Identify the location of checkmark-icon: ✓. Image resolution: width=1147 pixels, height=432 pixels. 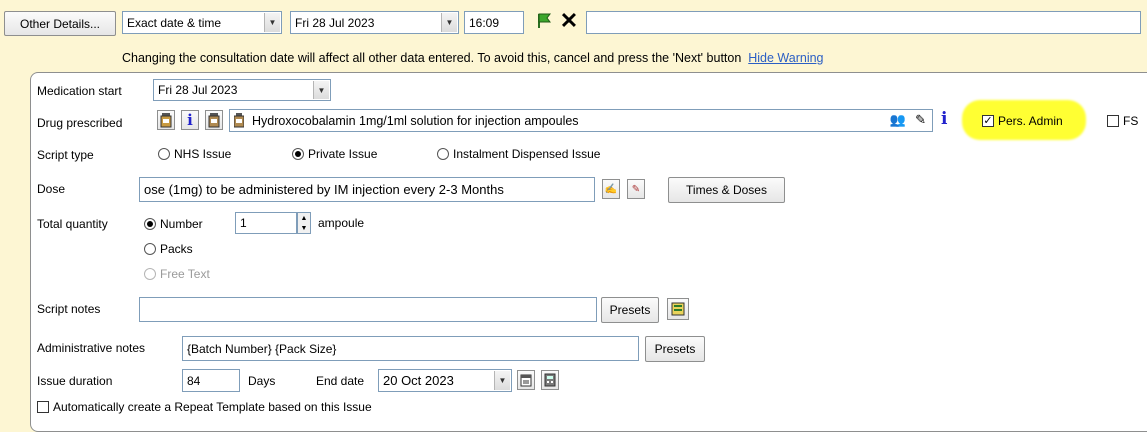
(988, 121).